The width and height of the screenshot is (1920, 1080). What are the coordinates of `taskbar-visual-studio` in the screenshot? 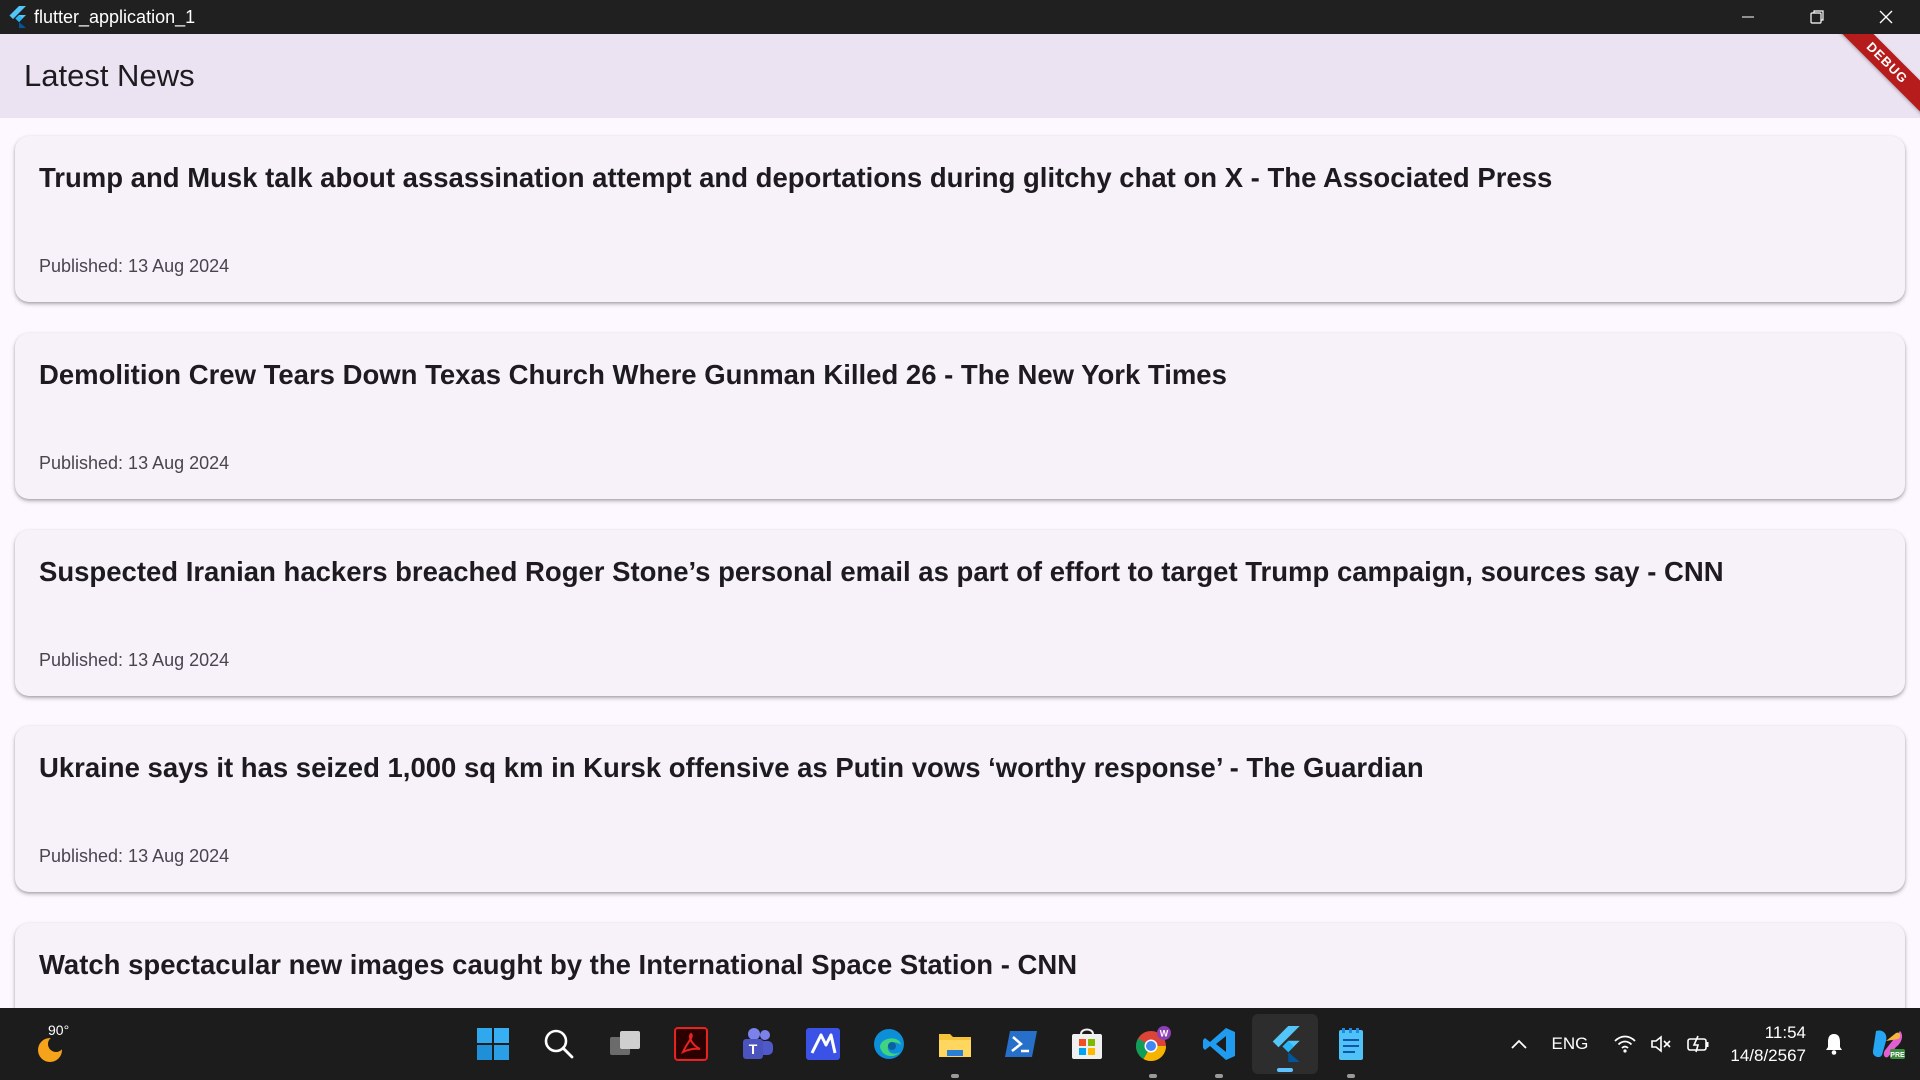 It's located at (823, 1044).